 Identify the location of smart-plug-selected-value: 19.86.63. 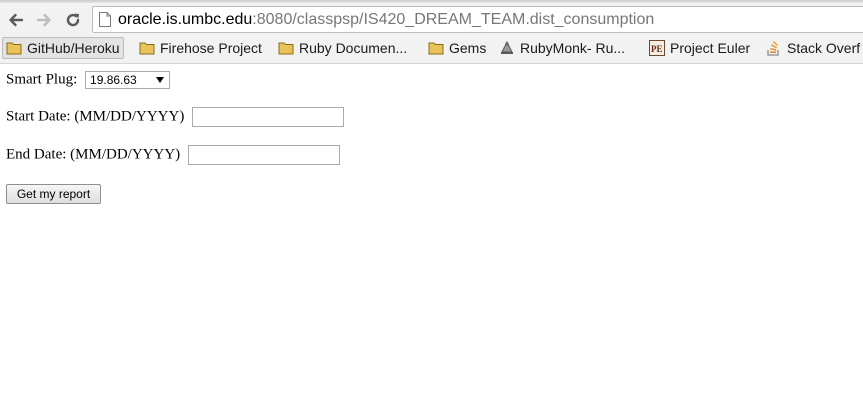
(113, 80).